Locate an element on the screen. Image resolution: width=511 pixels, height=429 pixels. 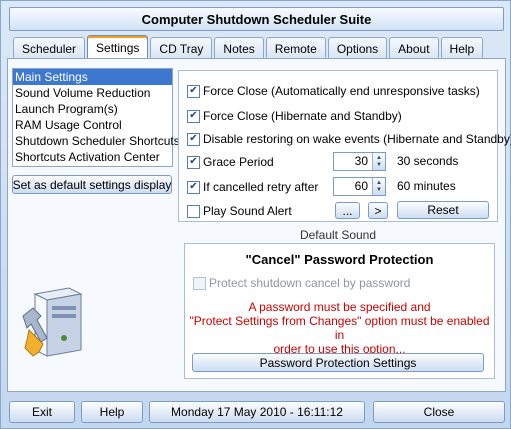
force-close-hibernate-checkbox: ✔ is located at coordinates (193, 116).